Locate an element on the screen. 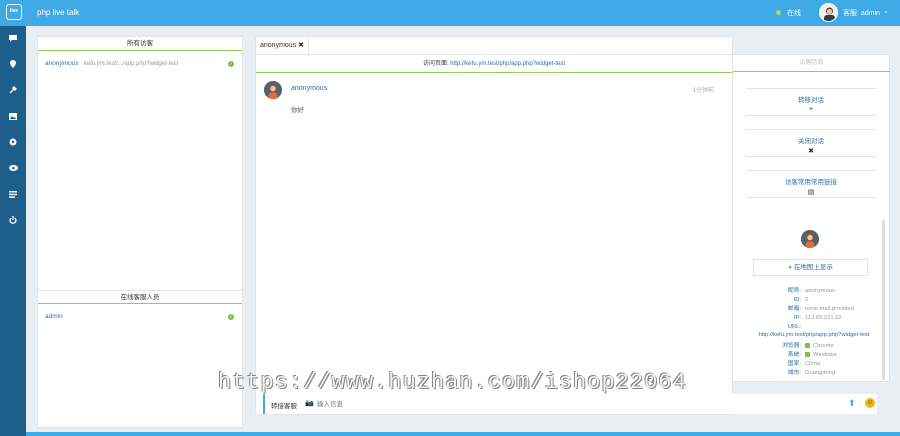  info-url-row: URL: is located at coordinates (806, 327).